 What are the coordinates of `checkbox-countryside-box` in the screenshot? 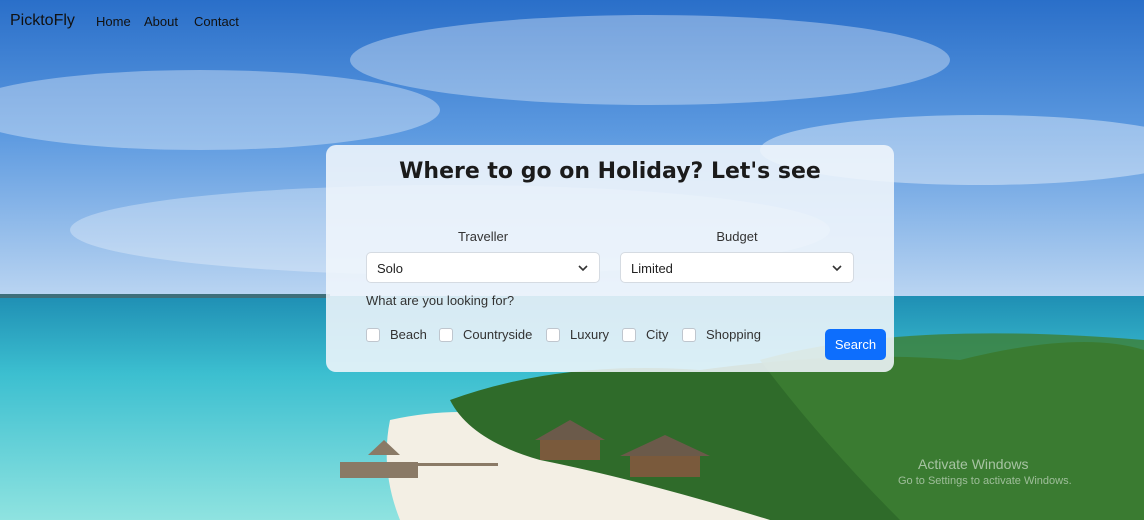 It's located at (446, 334).